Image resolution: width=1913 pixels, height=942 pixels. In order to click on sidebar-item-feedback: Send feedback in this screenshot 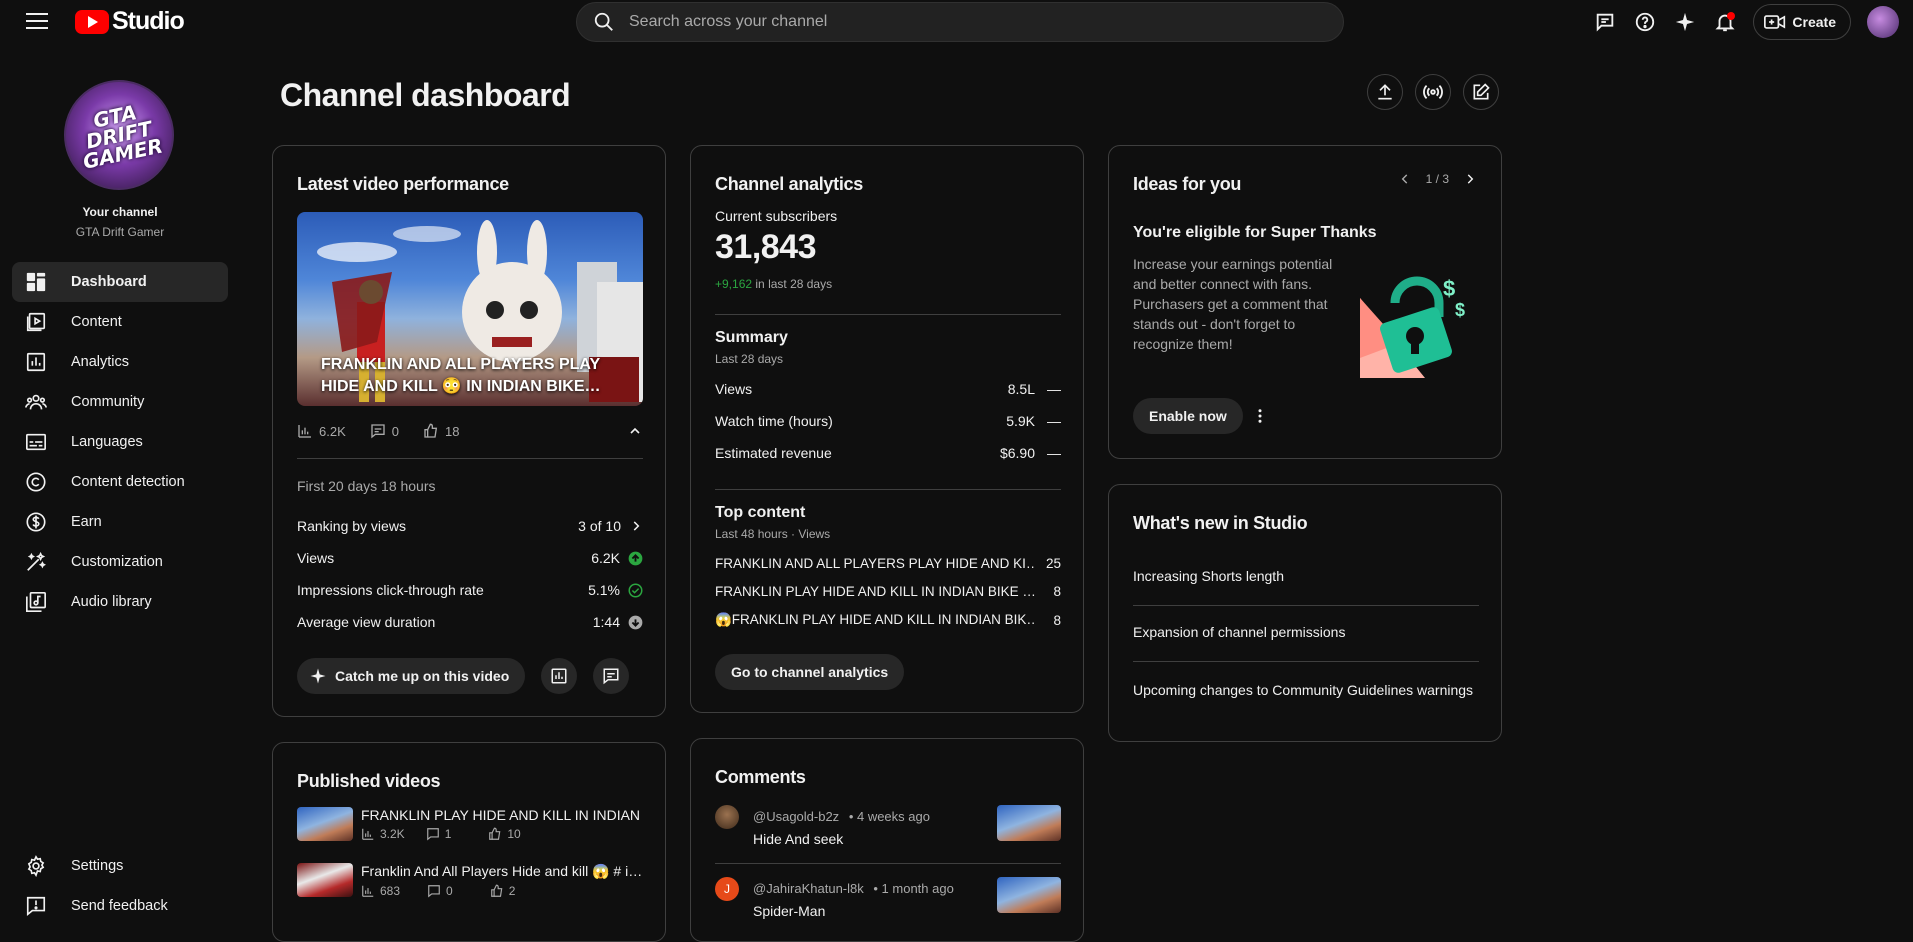, I will do `click(120, 906)`.